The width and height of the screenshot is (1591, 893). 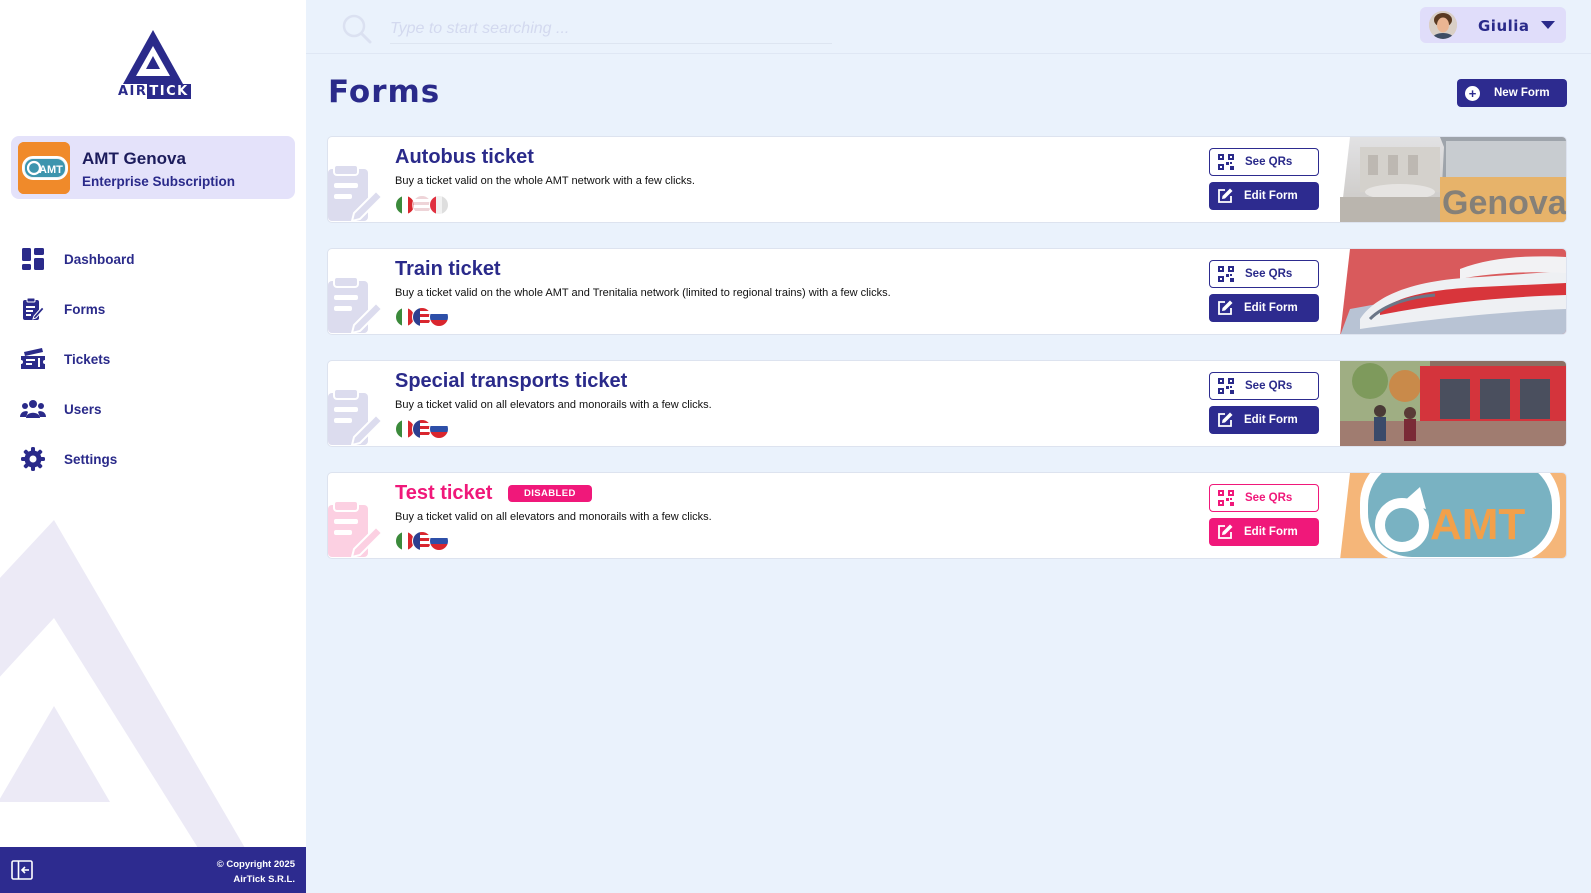 I want to click on search-icon, so click(x=357, y=29).